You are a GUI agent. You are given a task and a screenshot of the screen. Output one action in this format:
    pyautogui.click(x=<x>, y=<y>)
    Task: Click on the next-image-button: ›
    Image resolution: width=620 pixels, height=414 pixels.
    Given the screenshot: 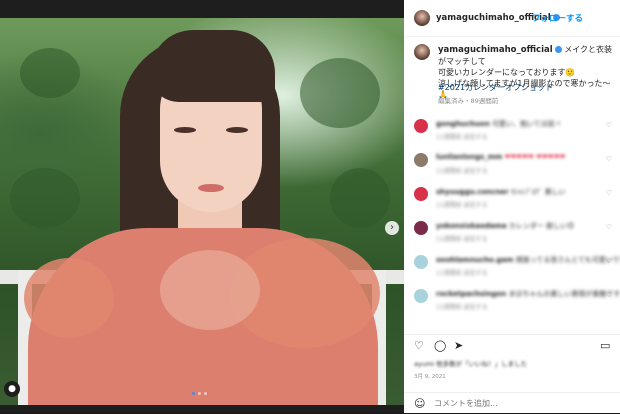 What is the action you would take?
    pyautogui.click(x=392, y=228)
    